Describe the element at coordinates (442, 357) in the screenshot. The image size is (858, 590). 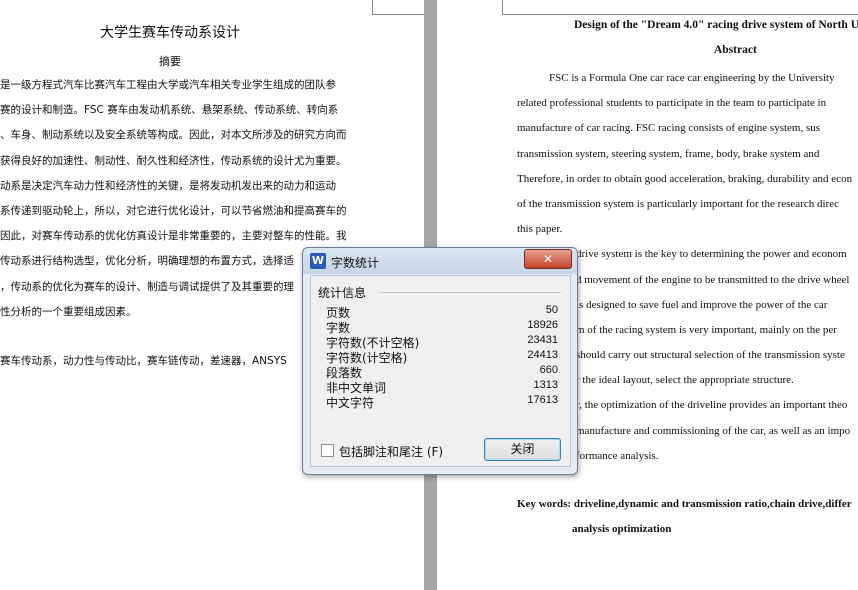
I see `stat-row-chars-with-spaces: 字符数(计空格) 24413` at that location.